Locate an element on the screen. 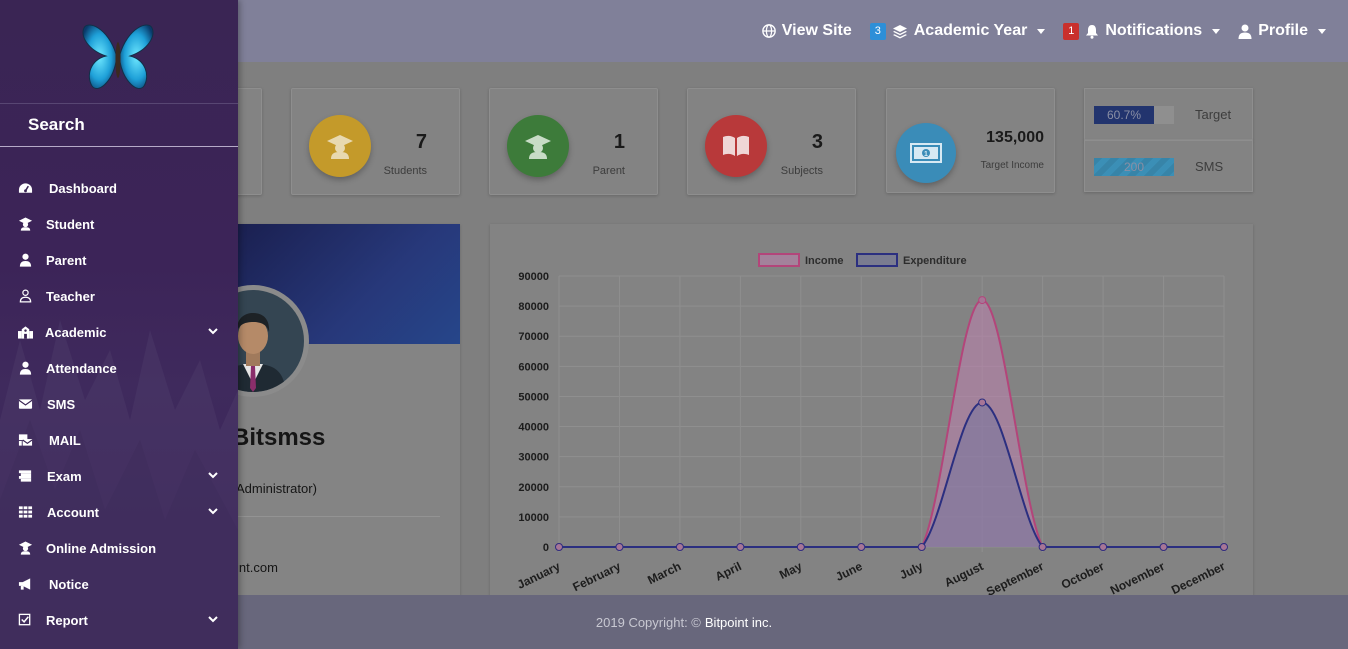  y-tick-label: 70000 is located at coordinates (533, 337).